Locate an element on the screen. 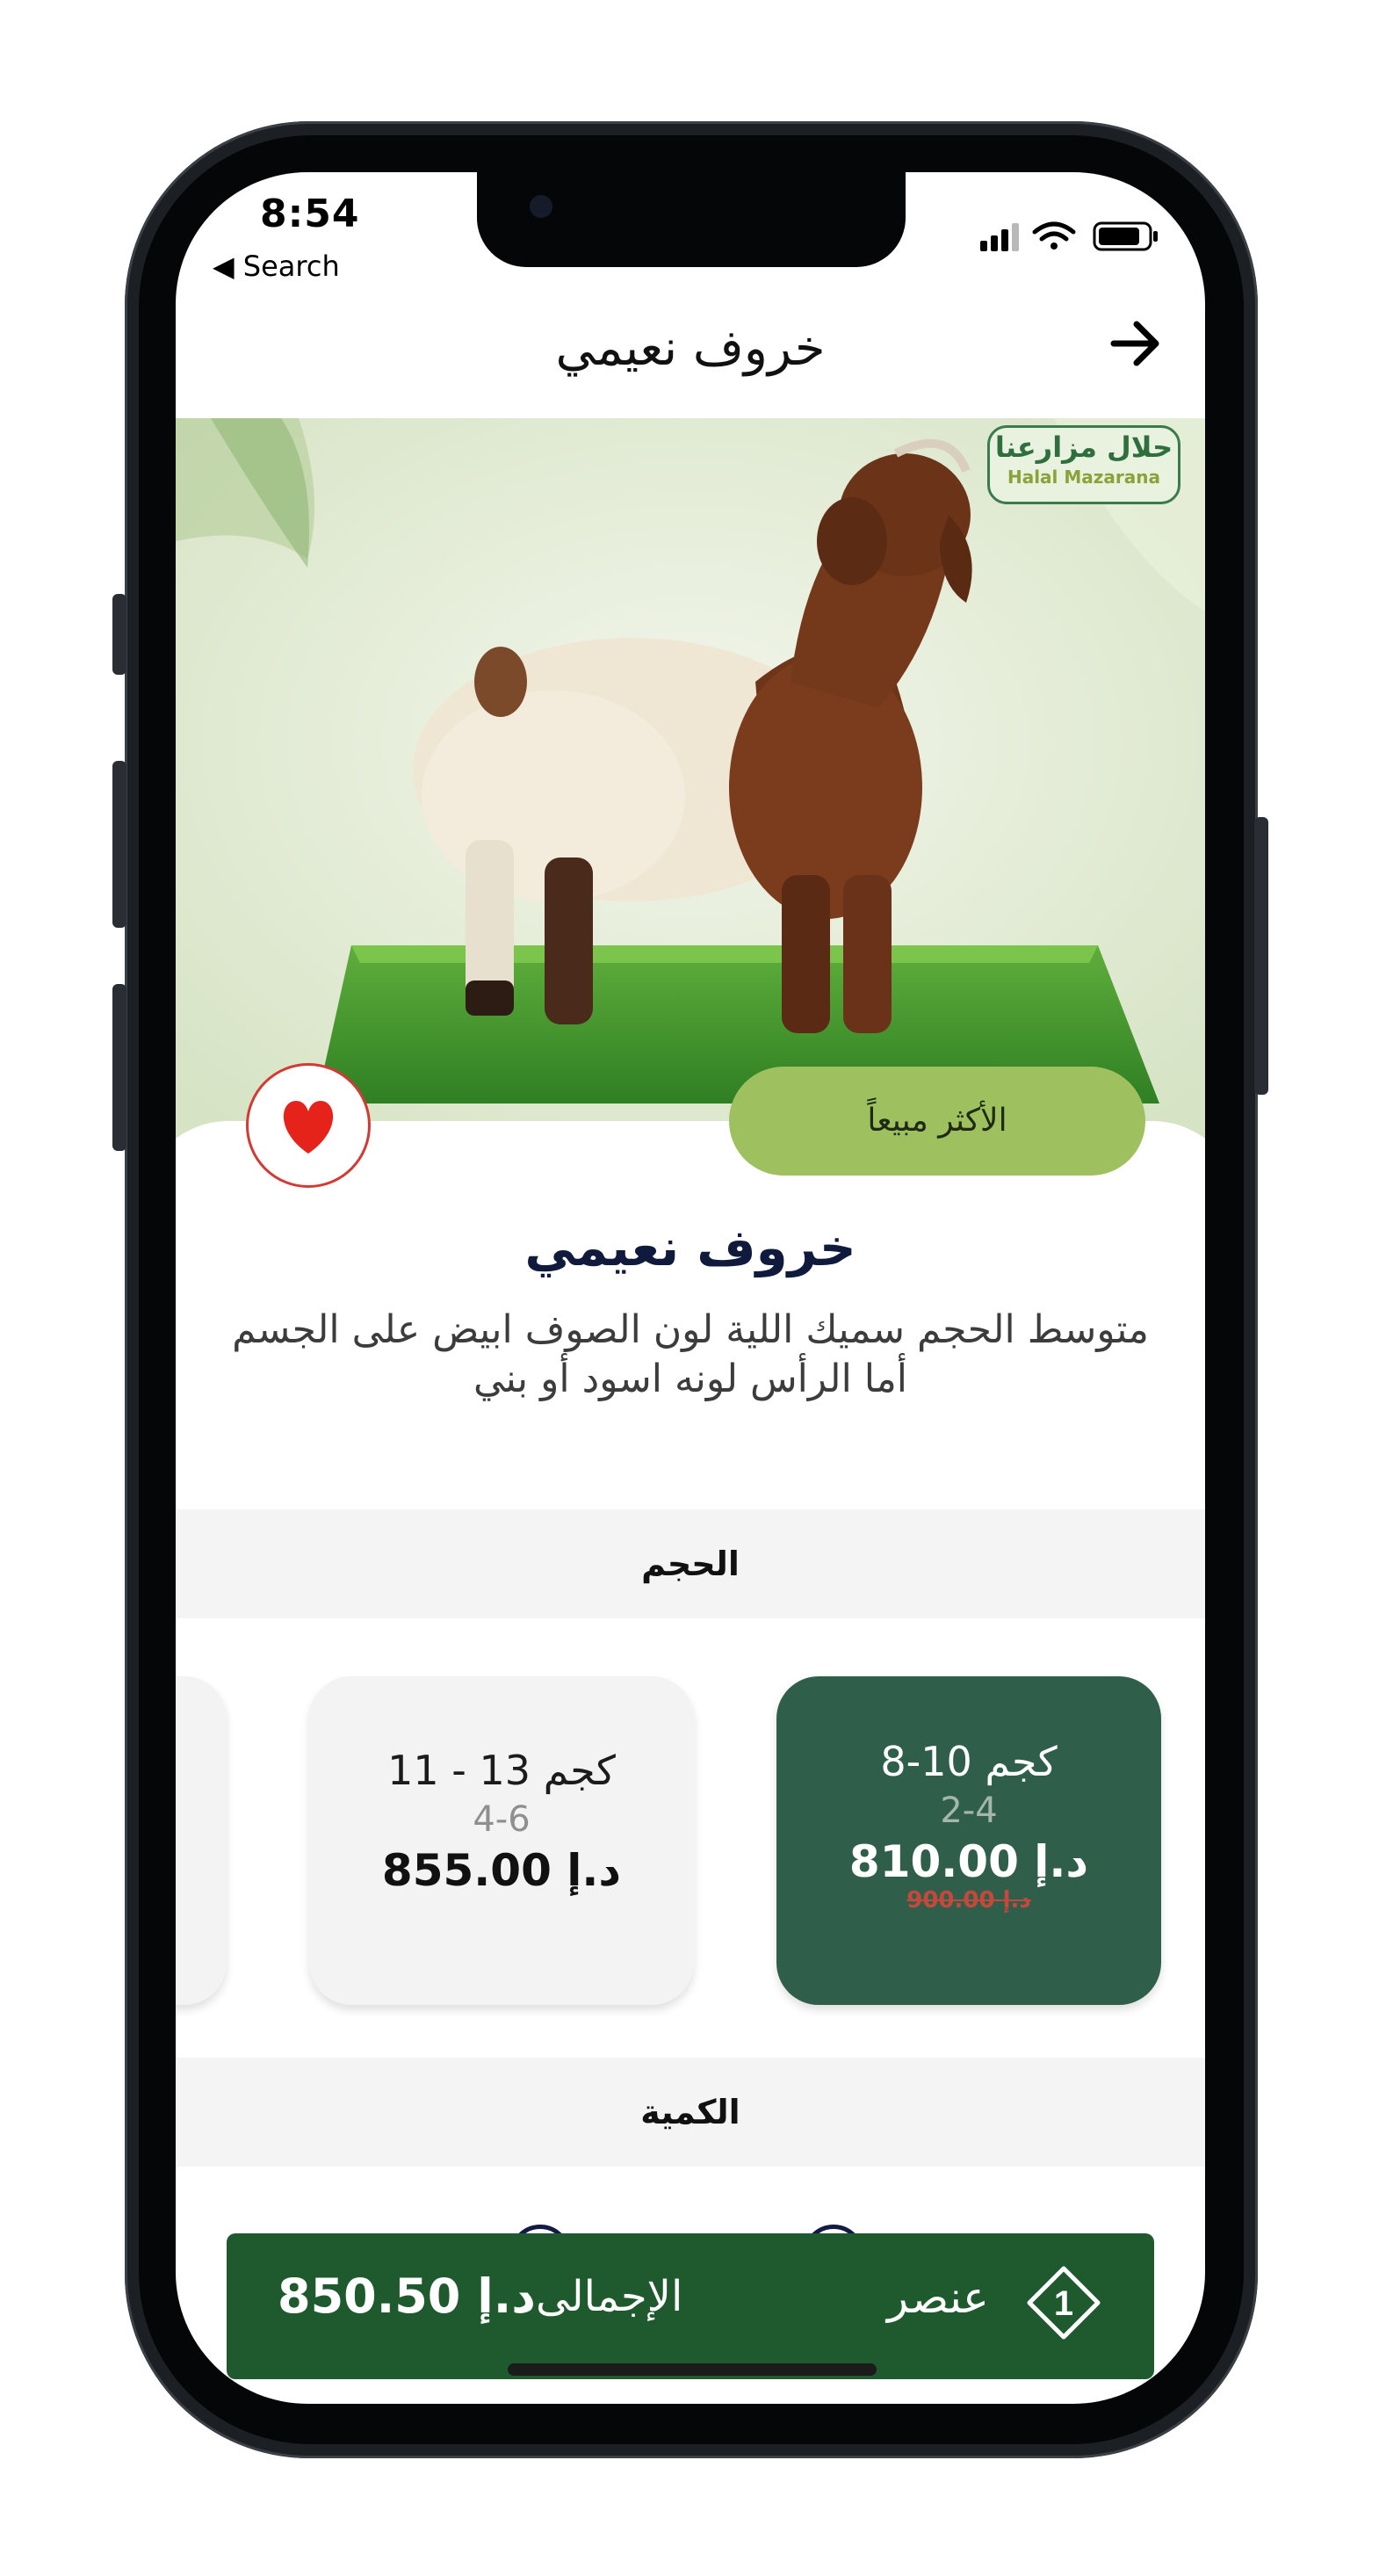 This screenshot has width=1379, height=2576. battery-icon is located at coordinates (1125, 236).